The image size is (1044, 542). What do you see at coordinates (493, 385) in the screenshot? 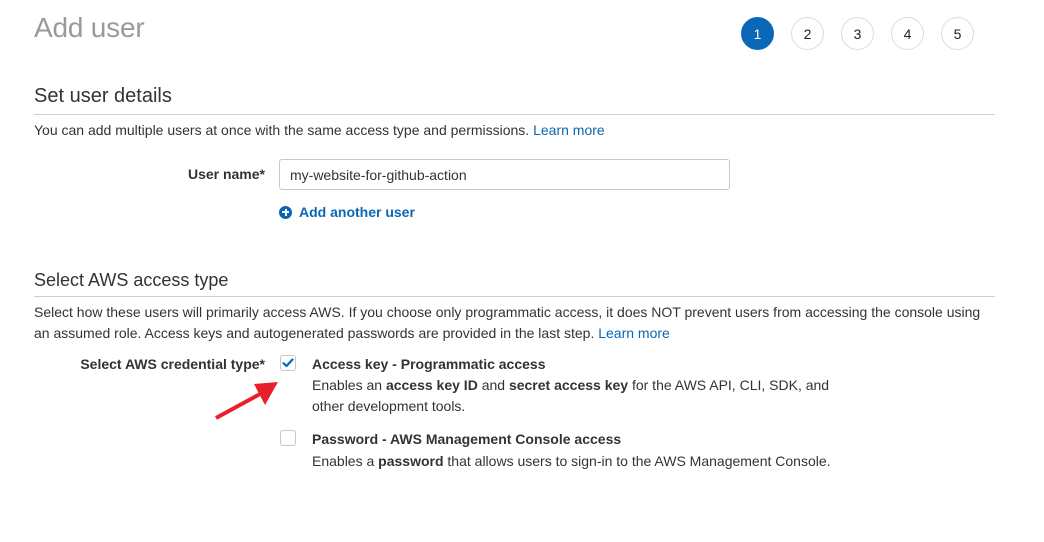
I see `desc-text: and` at bounding box center [493, 385].